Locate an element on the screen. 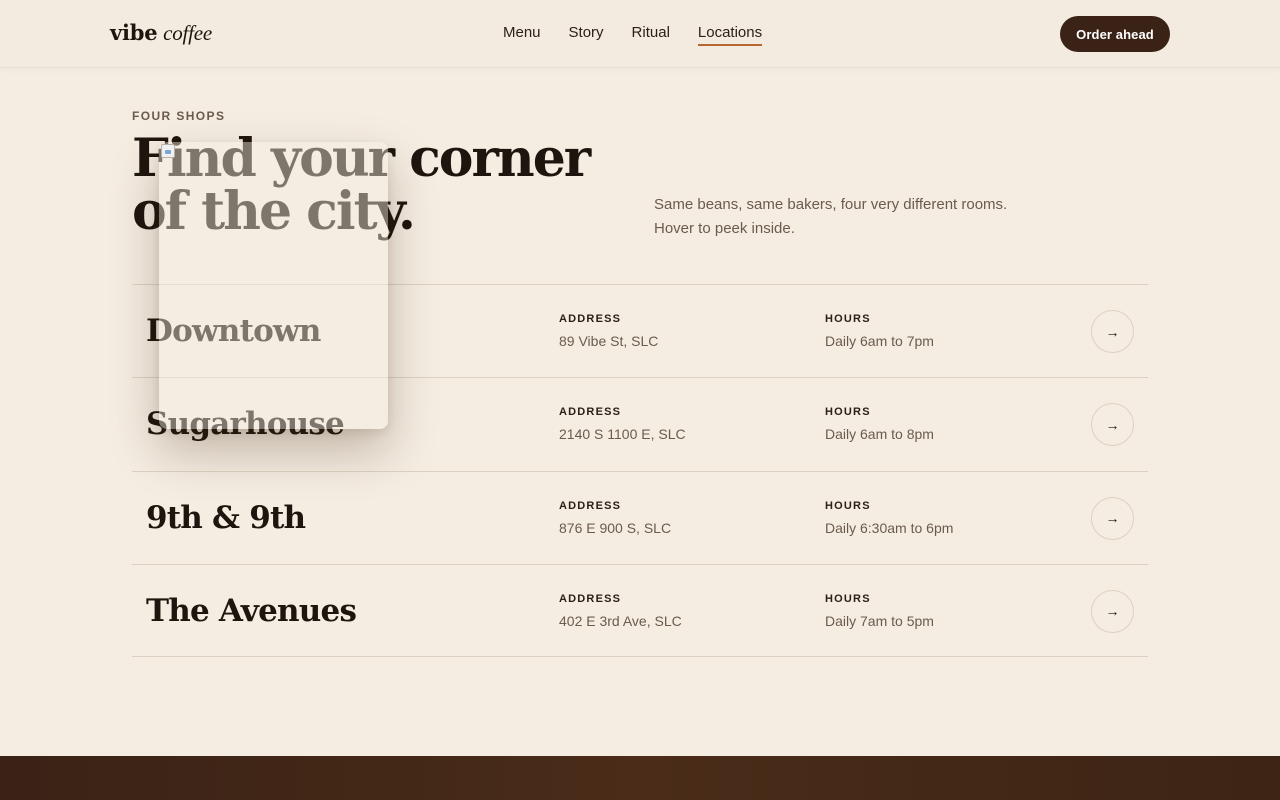  nav-story: Story is located at coordinates (586, 35).